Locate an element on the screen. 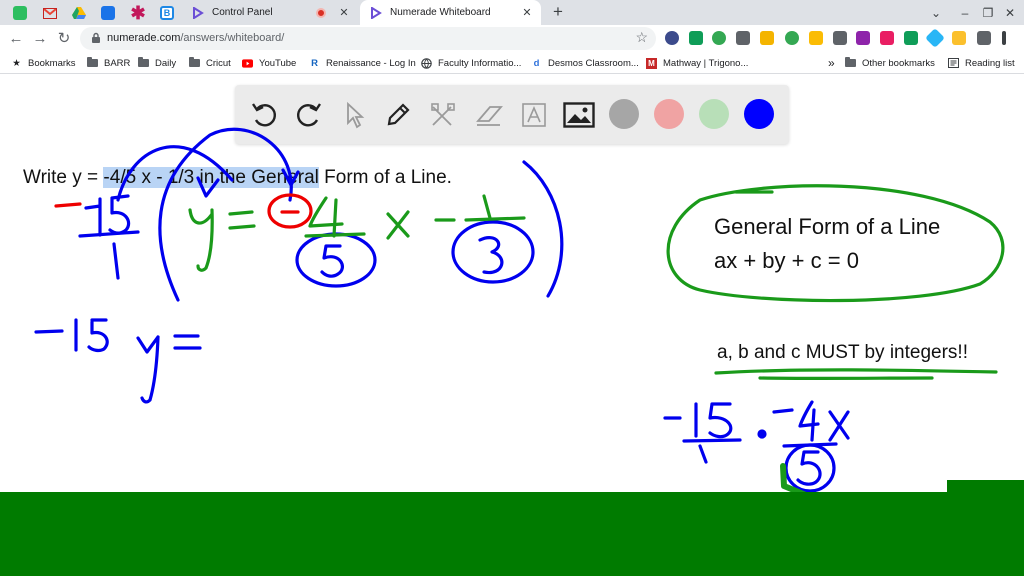 This screenshot has width=1024, height=576. tab-search-icon: ⌄ is located at coordinates (936, 13).